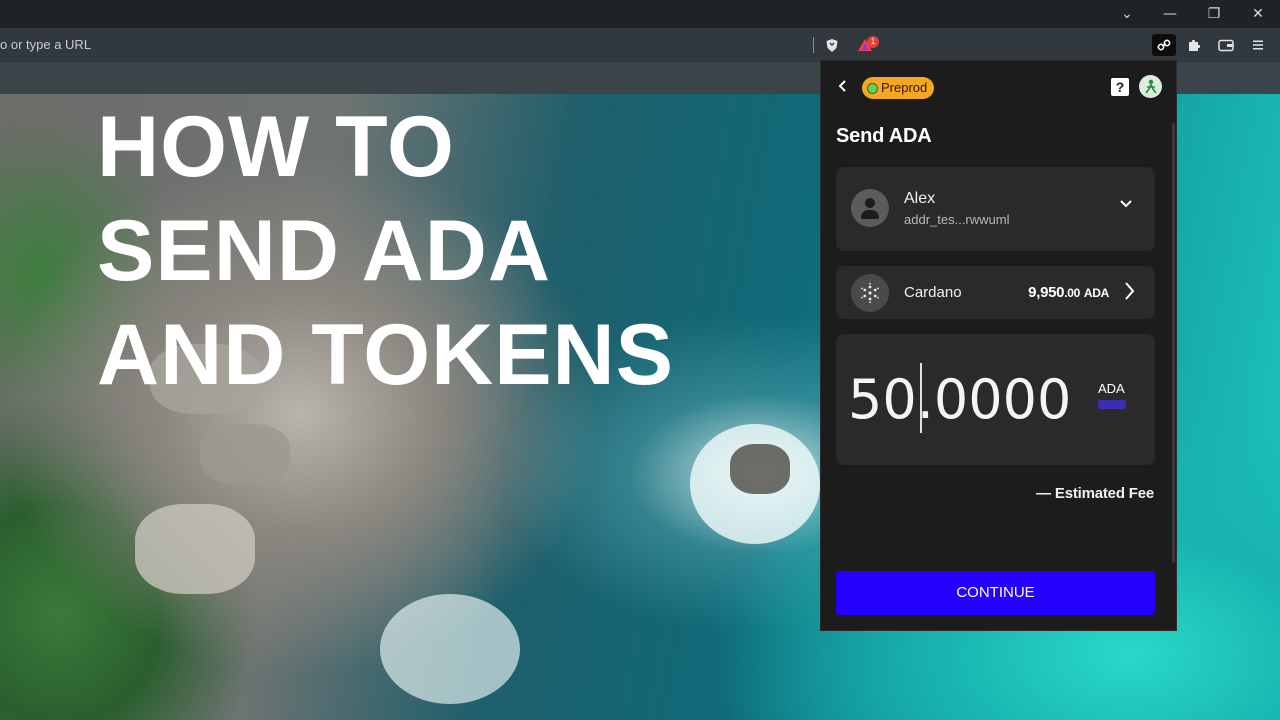 This screenshot has height=720, width=1280. What do you see at coordinates (957, 219) in the screenshot?
I see `recipient-address: addr_tes...rwwuml` at bounding box center [957, 219].